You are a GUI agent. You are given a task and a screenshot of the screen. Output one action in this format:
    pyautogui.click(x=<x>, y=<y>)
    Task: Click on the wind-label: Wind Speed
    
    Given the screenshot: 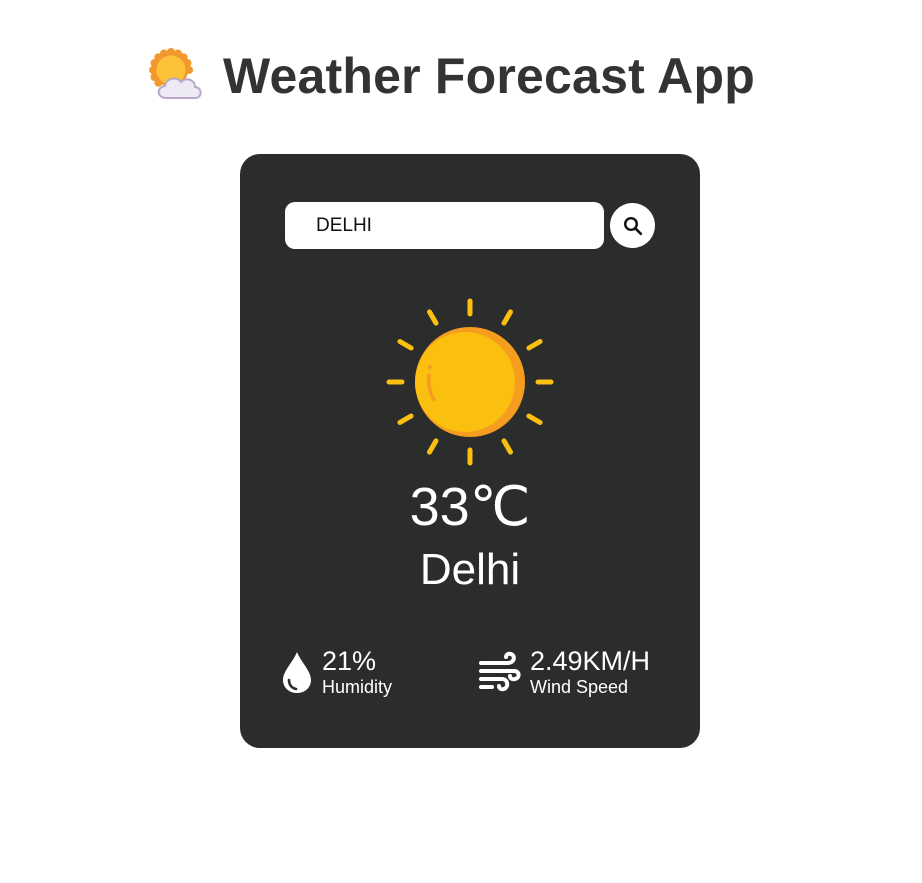 What is the action you would take?
    pyautogui.click(x=579, y=687)
    